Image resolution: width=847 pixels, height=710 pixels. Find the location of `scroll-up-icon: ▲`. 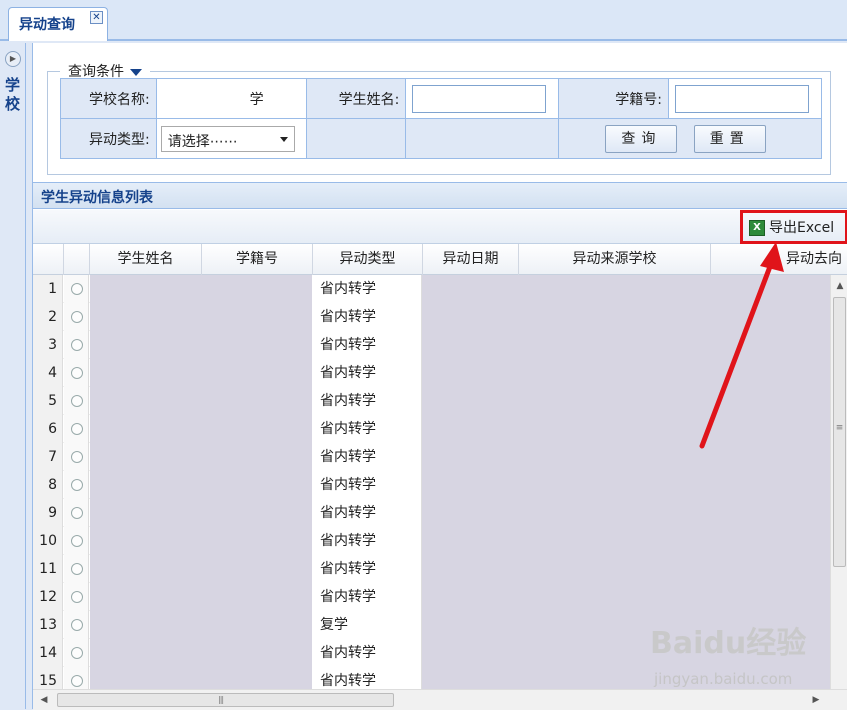

scroll-up-icon: ▲ is located at coordinates (840, 286).